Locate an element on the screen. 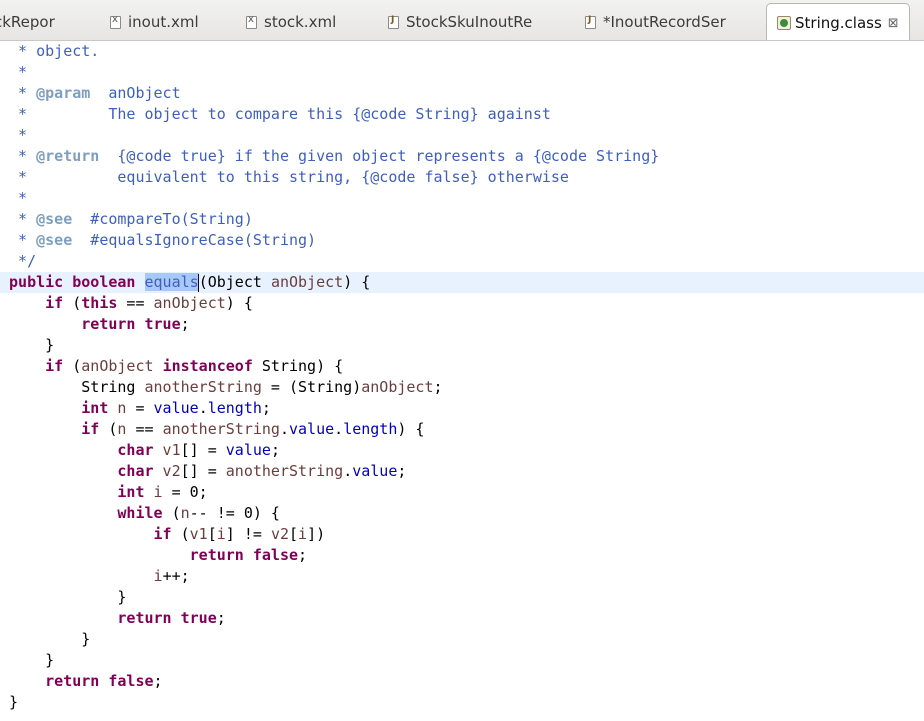  code-line: * @see #equalsIgnoreCase(String) is located at coordinates (158, 240).